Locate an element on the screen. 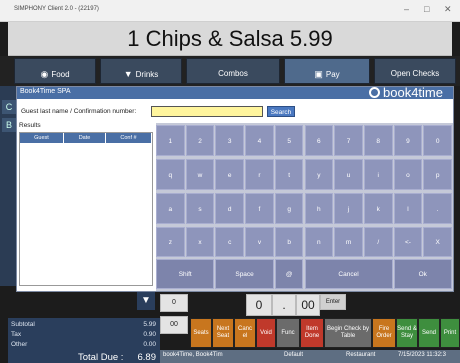 This screenshot has width=460, height=363. close-icon: ✕ is located at coordinates (448, 9).